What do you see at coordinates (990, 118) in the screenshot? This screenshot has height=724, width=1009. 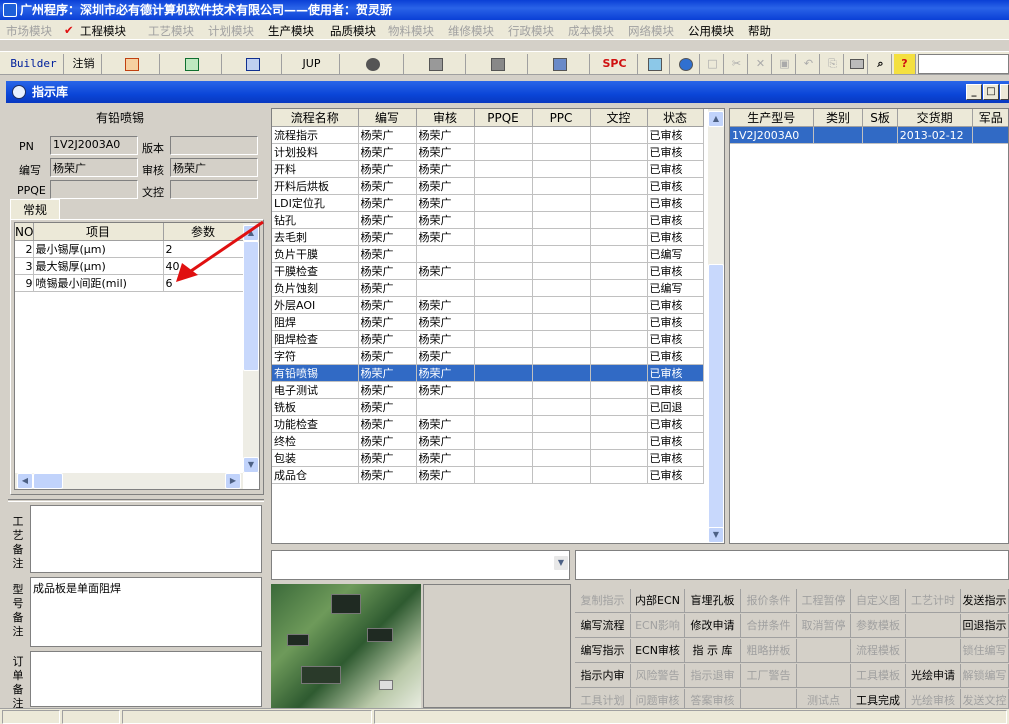 I see `model-col-header: 军品` at bounding box center [990, 118].